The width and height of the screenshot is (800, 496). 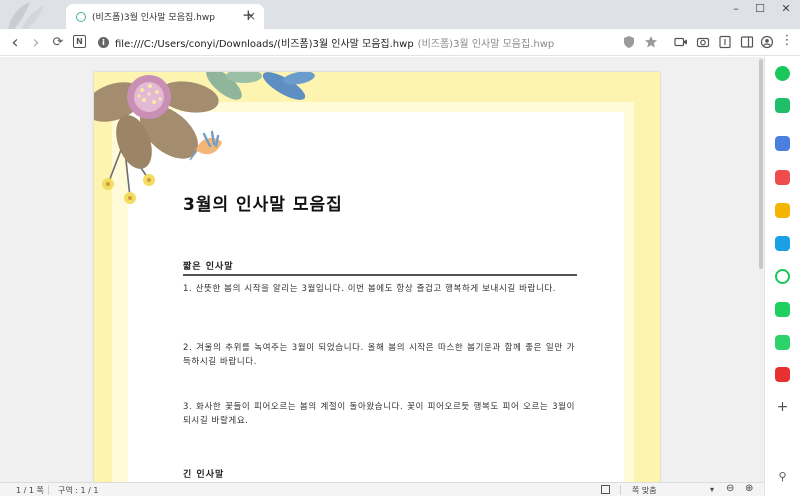 What do you see at coordinates (725, 42) in the screenshot?
I see `reader-mode-icon` at bounding box center [725, 42].